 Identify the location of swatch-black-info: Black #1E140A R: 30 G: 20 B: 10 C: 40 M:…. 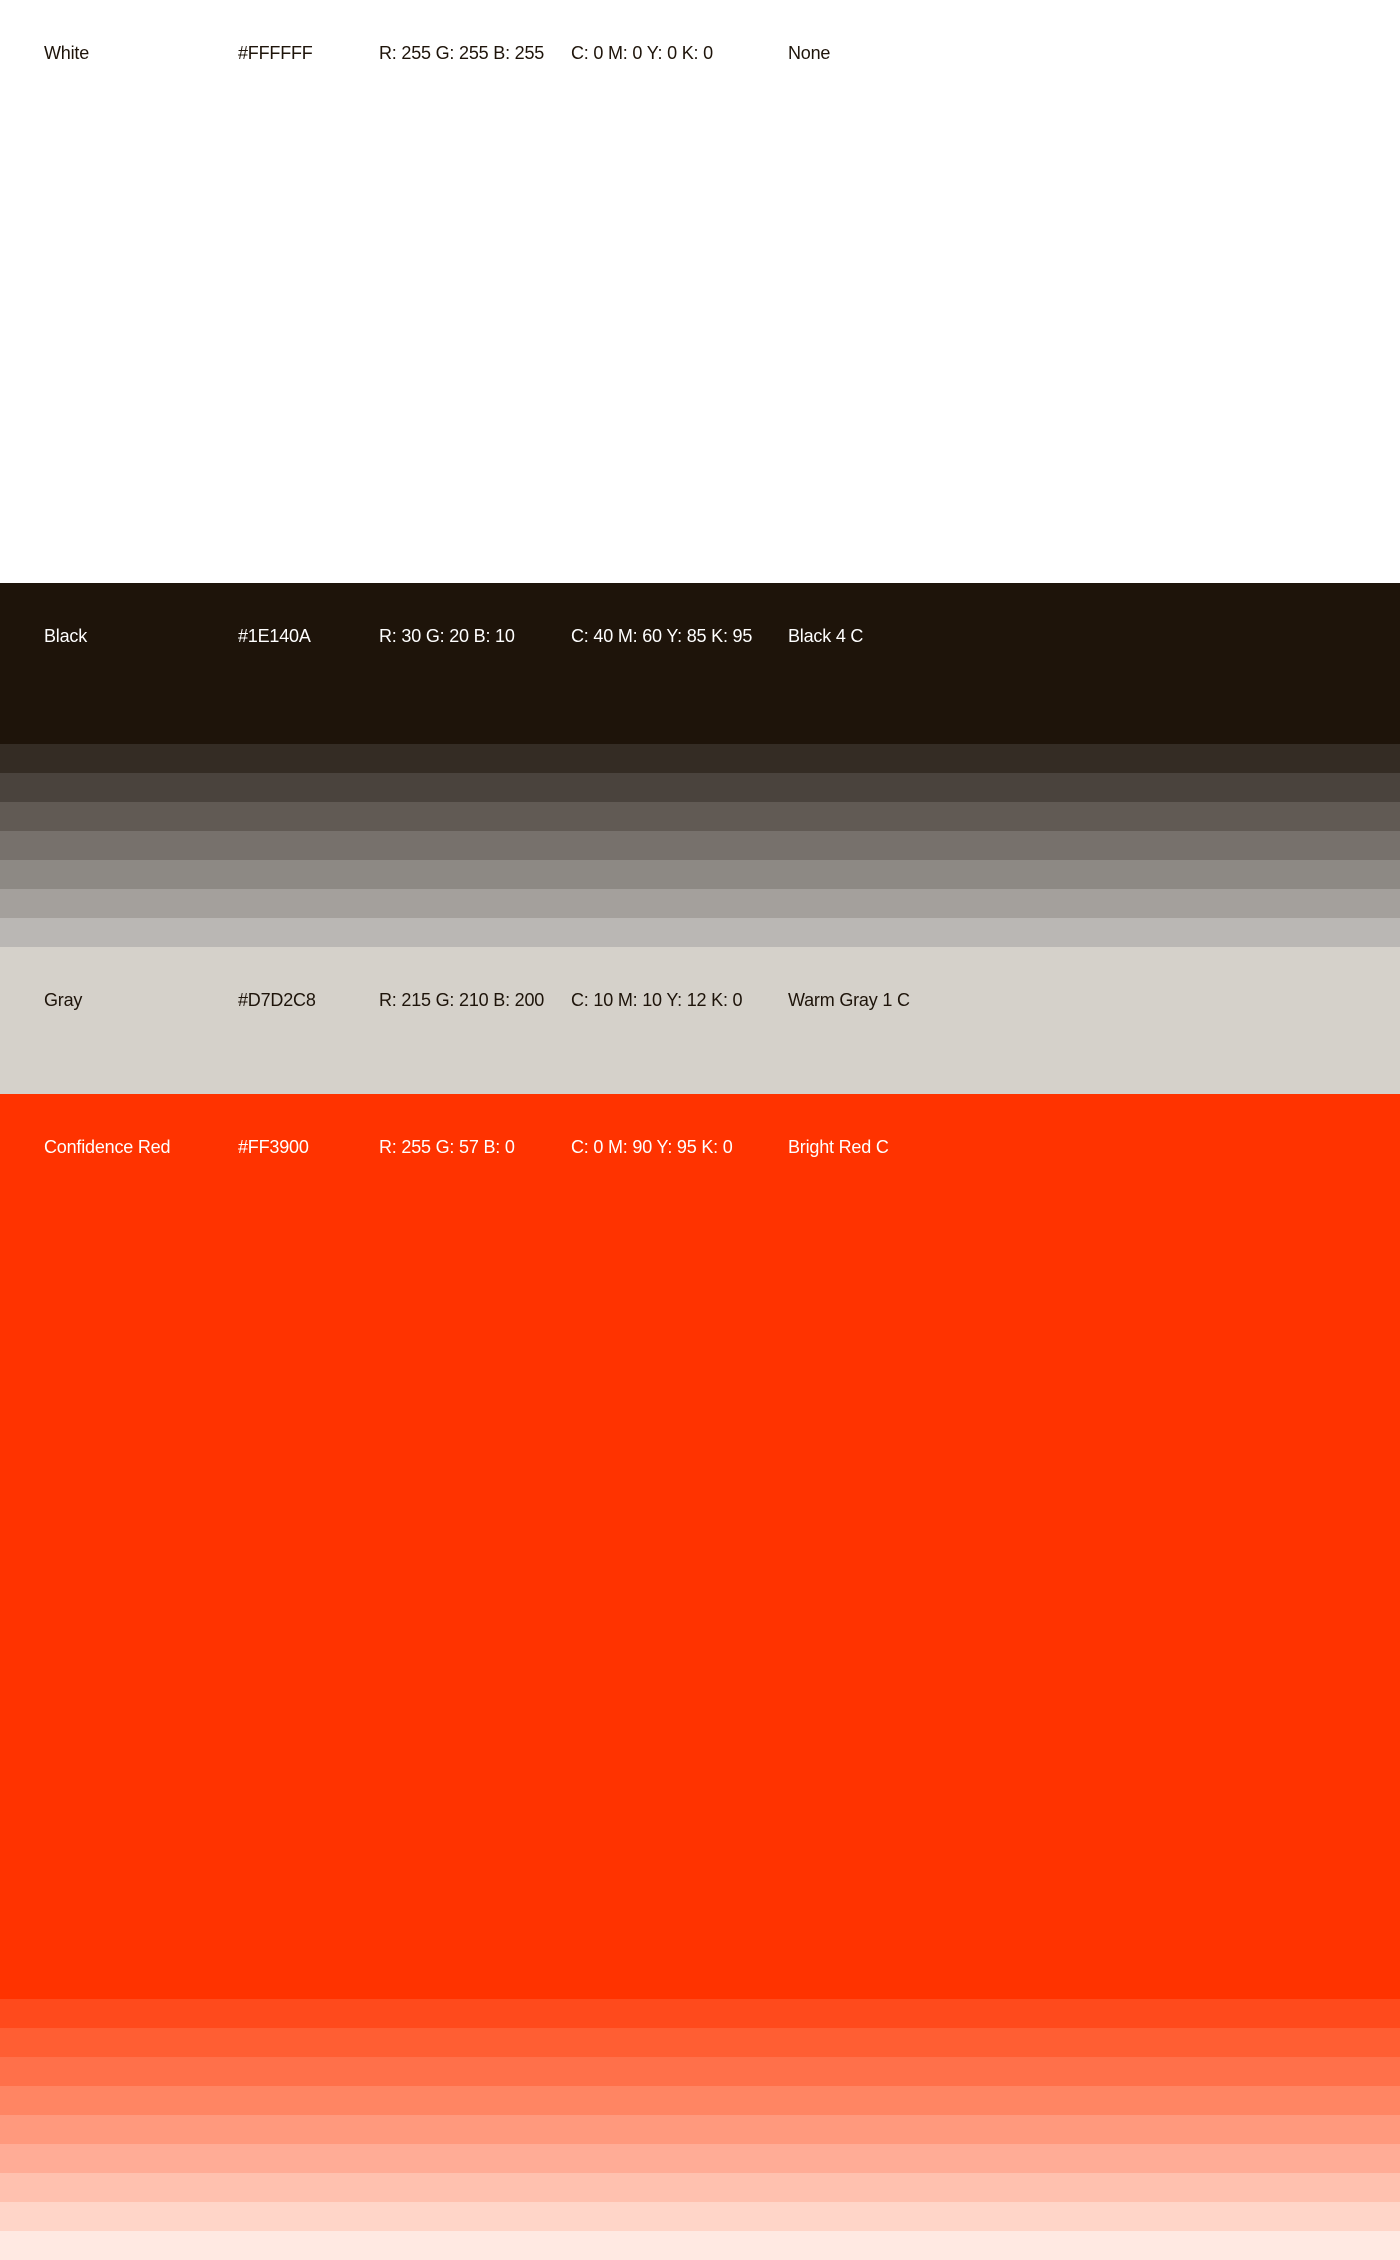
(700, 639).